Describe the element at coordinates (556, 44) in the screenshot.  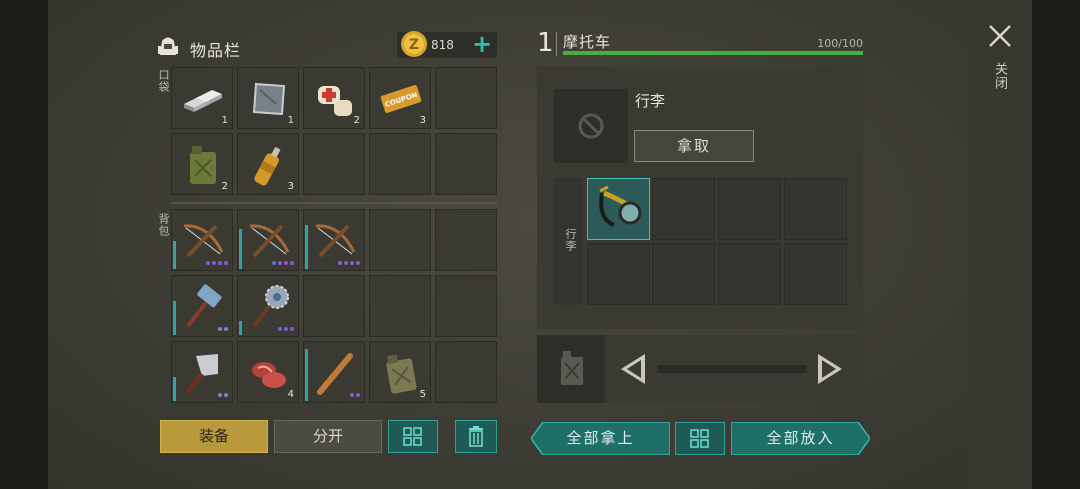
I see `header-separator` at that location.